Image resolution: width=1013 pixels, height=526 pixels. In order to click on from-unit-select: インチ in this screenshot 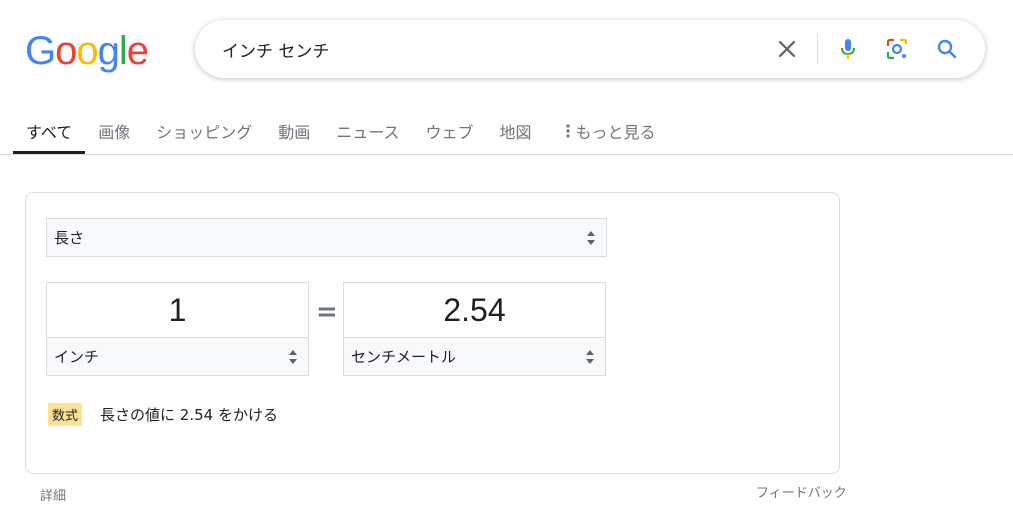, I will do `click(177, 356)`.